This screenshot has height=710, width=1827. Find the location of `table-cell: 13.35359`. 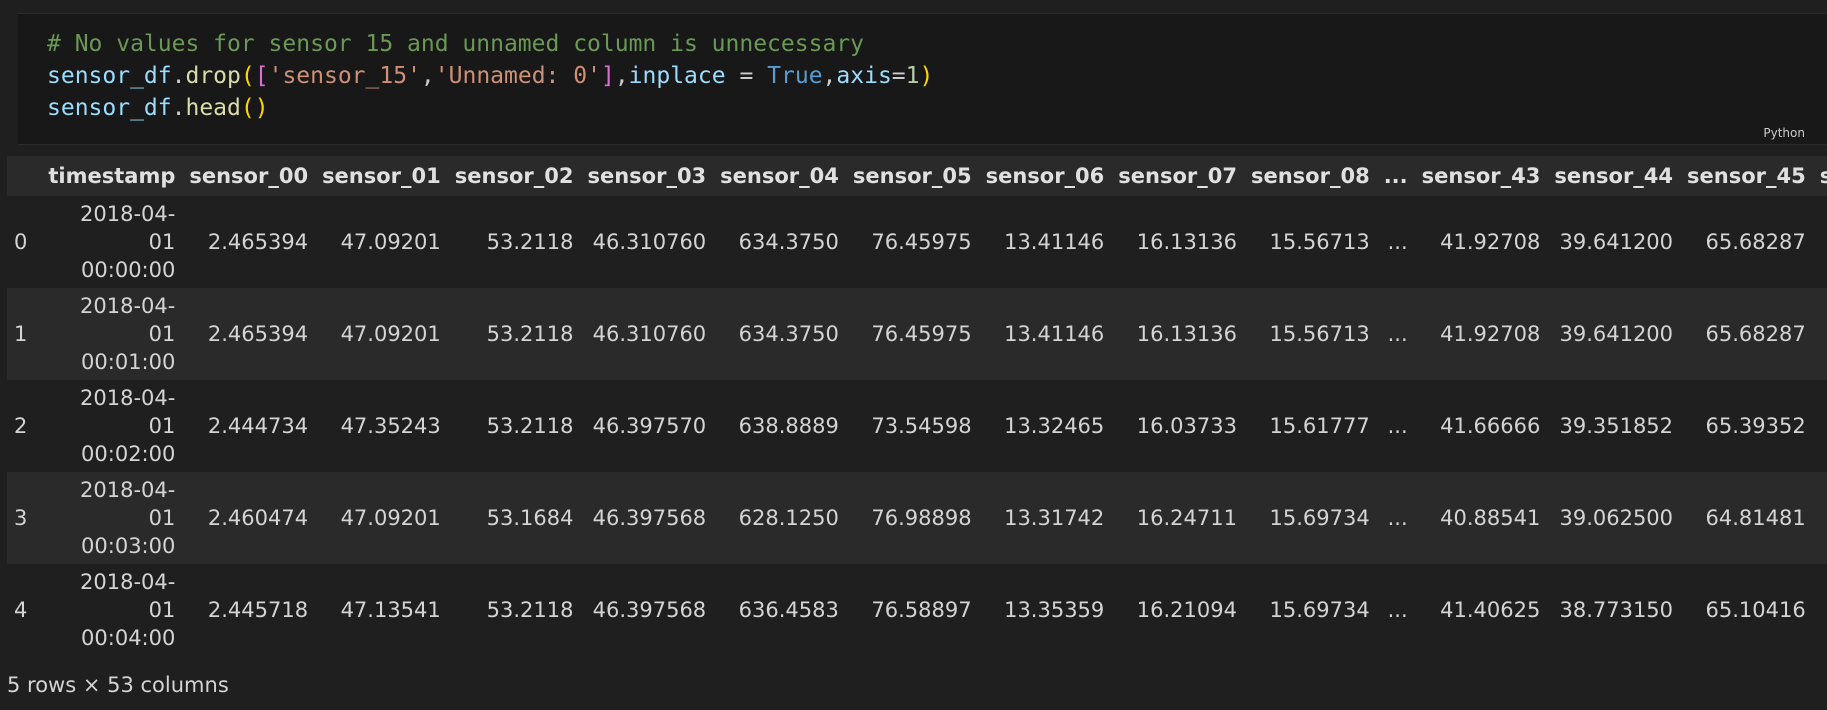

table-cell: 13.35359 is located at coordinates (1054, 610).